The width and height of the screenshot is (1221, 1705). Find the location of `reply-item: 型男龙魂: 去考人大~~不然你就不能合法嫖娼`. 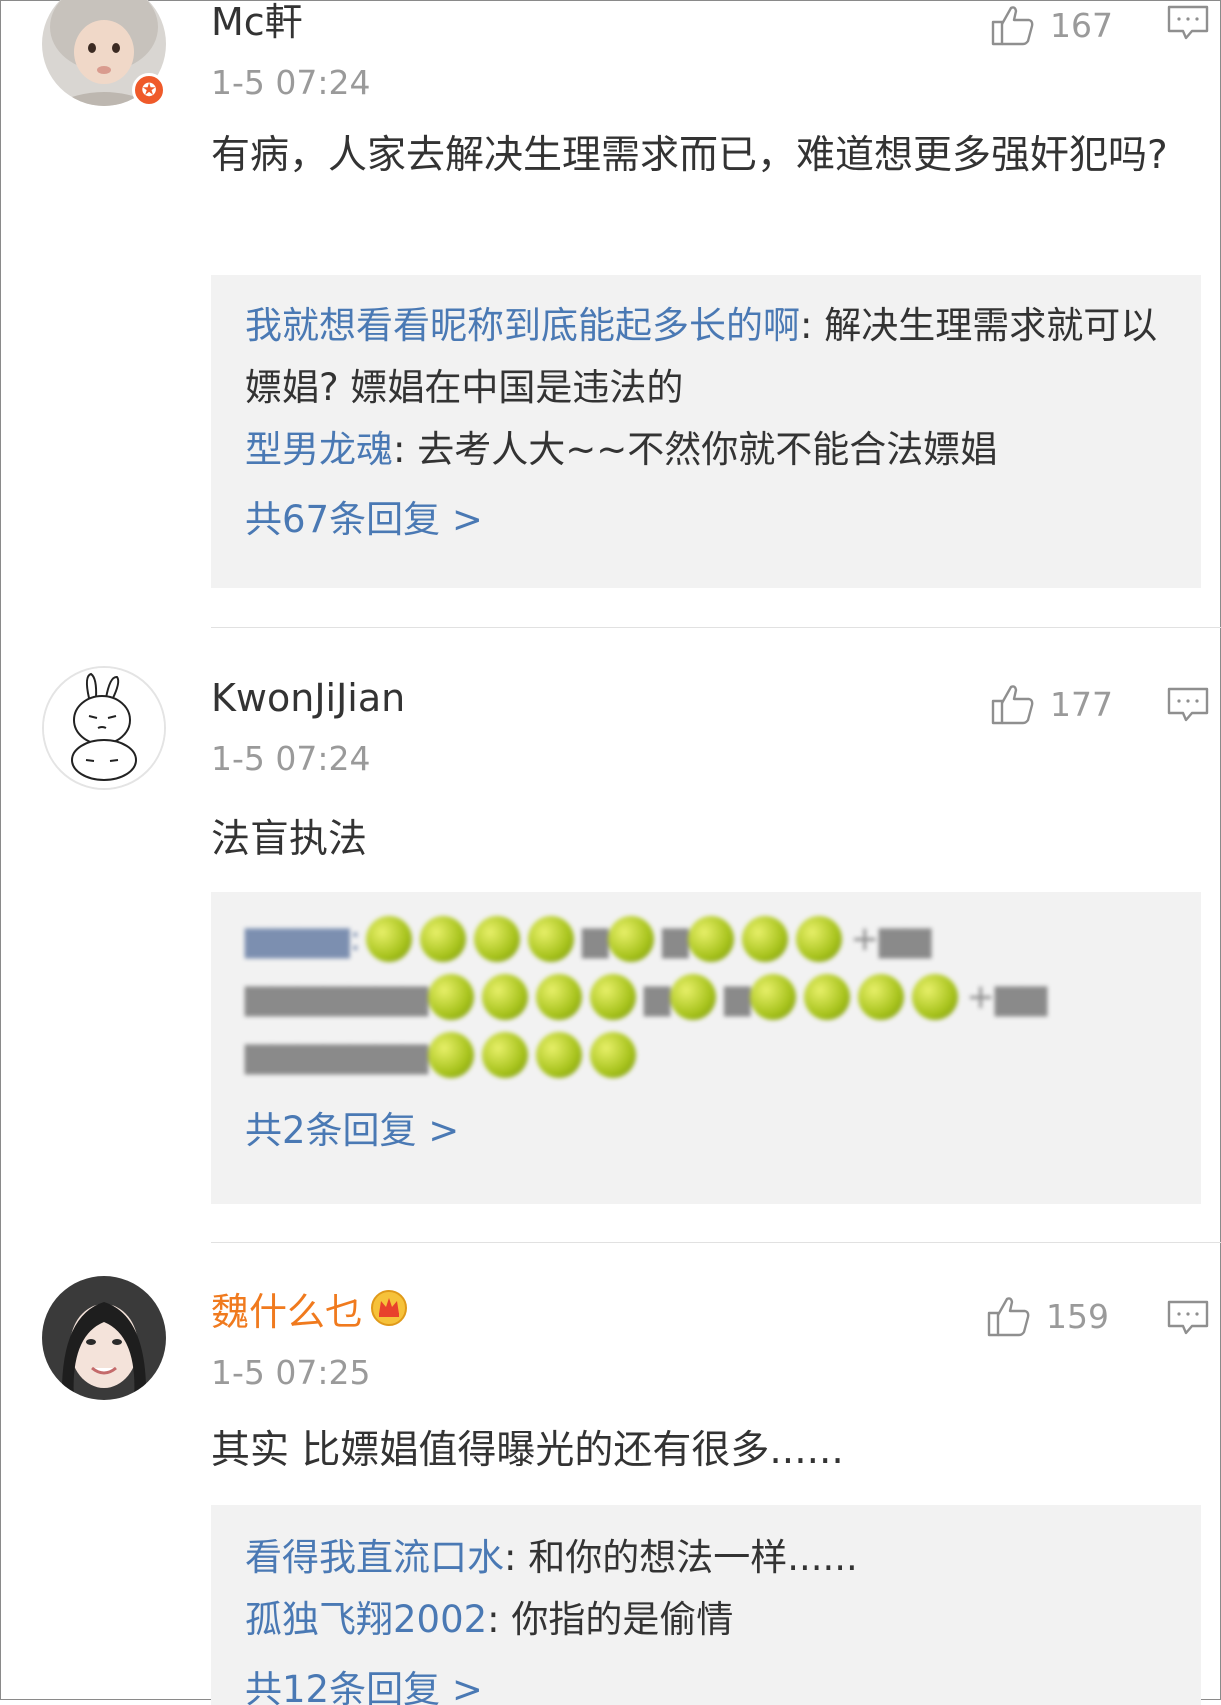

reply-item: 型男龙魂: 去考人大~~不然你就不能合法嫖娼 is located at coordinates (706, 450).